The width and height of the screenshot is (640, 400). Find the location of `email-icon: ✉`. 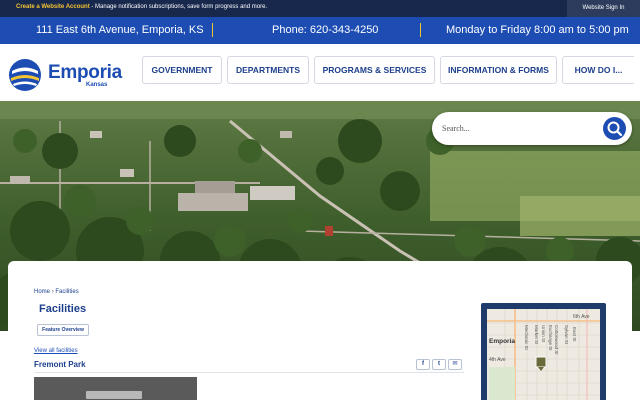

email-icon: ✉ is located at coordinates (455, 364).